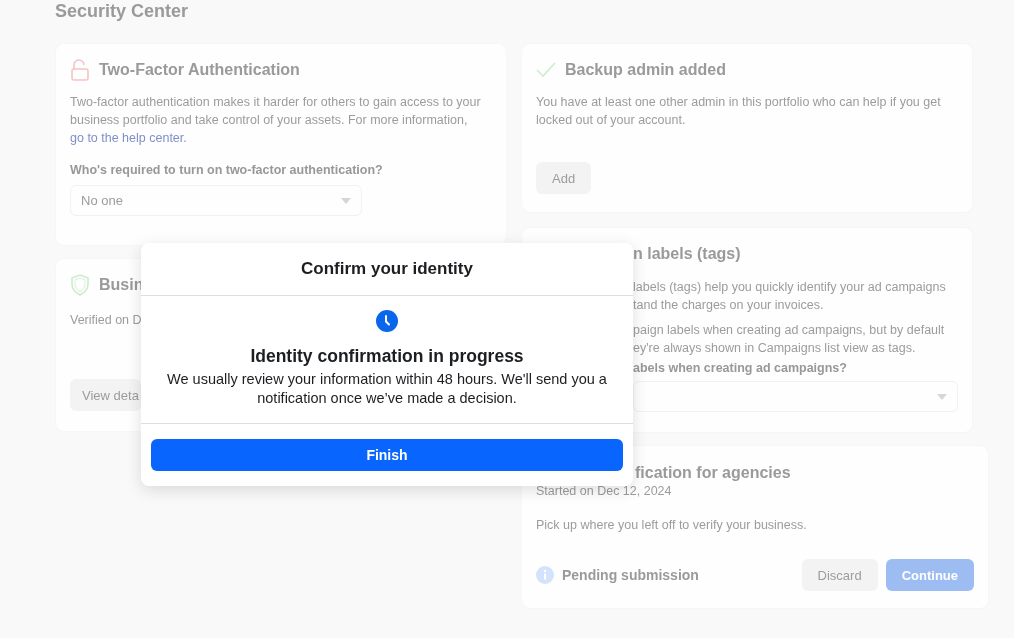 This screenshot has width=1014, height=638. I want to click on dialog-message: We usually review your information within 48 hours. We'll send you a notification once we’ve made a decision., so click(387, 389).